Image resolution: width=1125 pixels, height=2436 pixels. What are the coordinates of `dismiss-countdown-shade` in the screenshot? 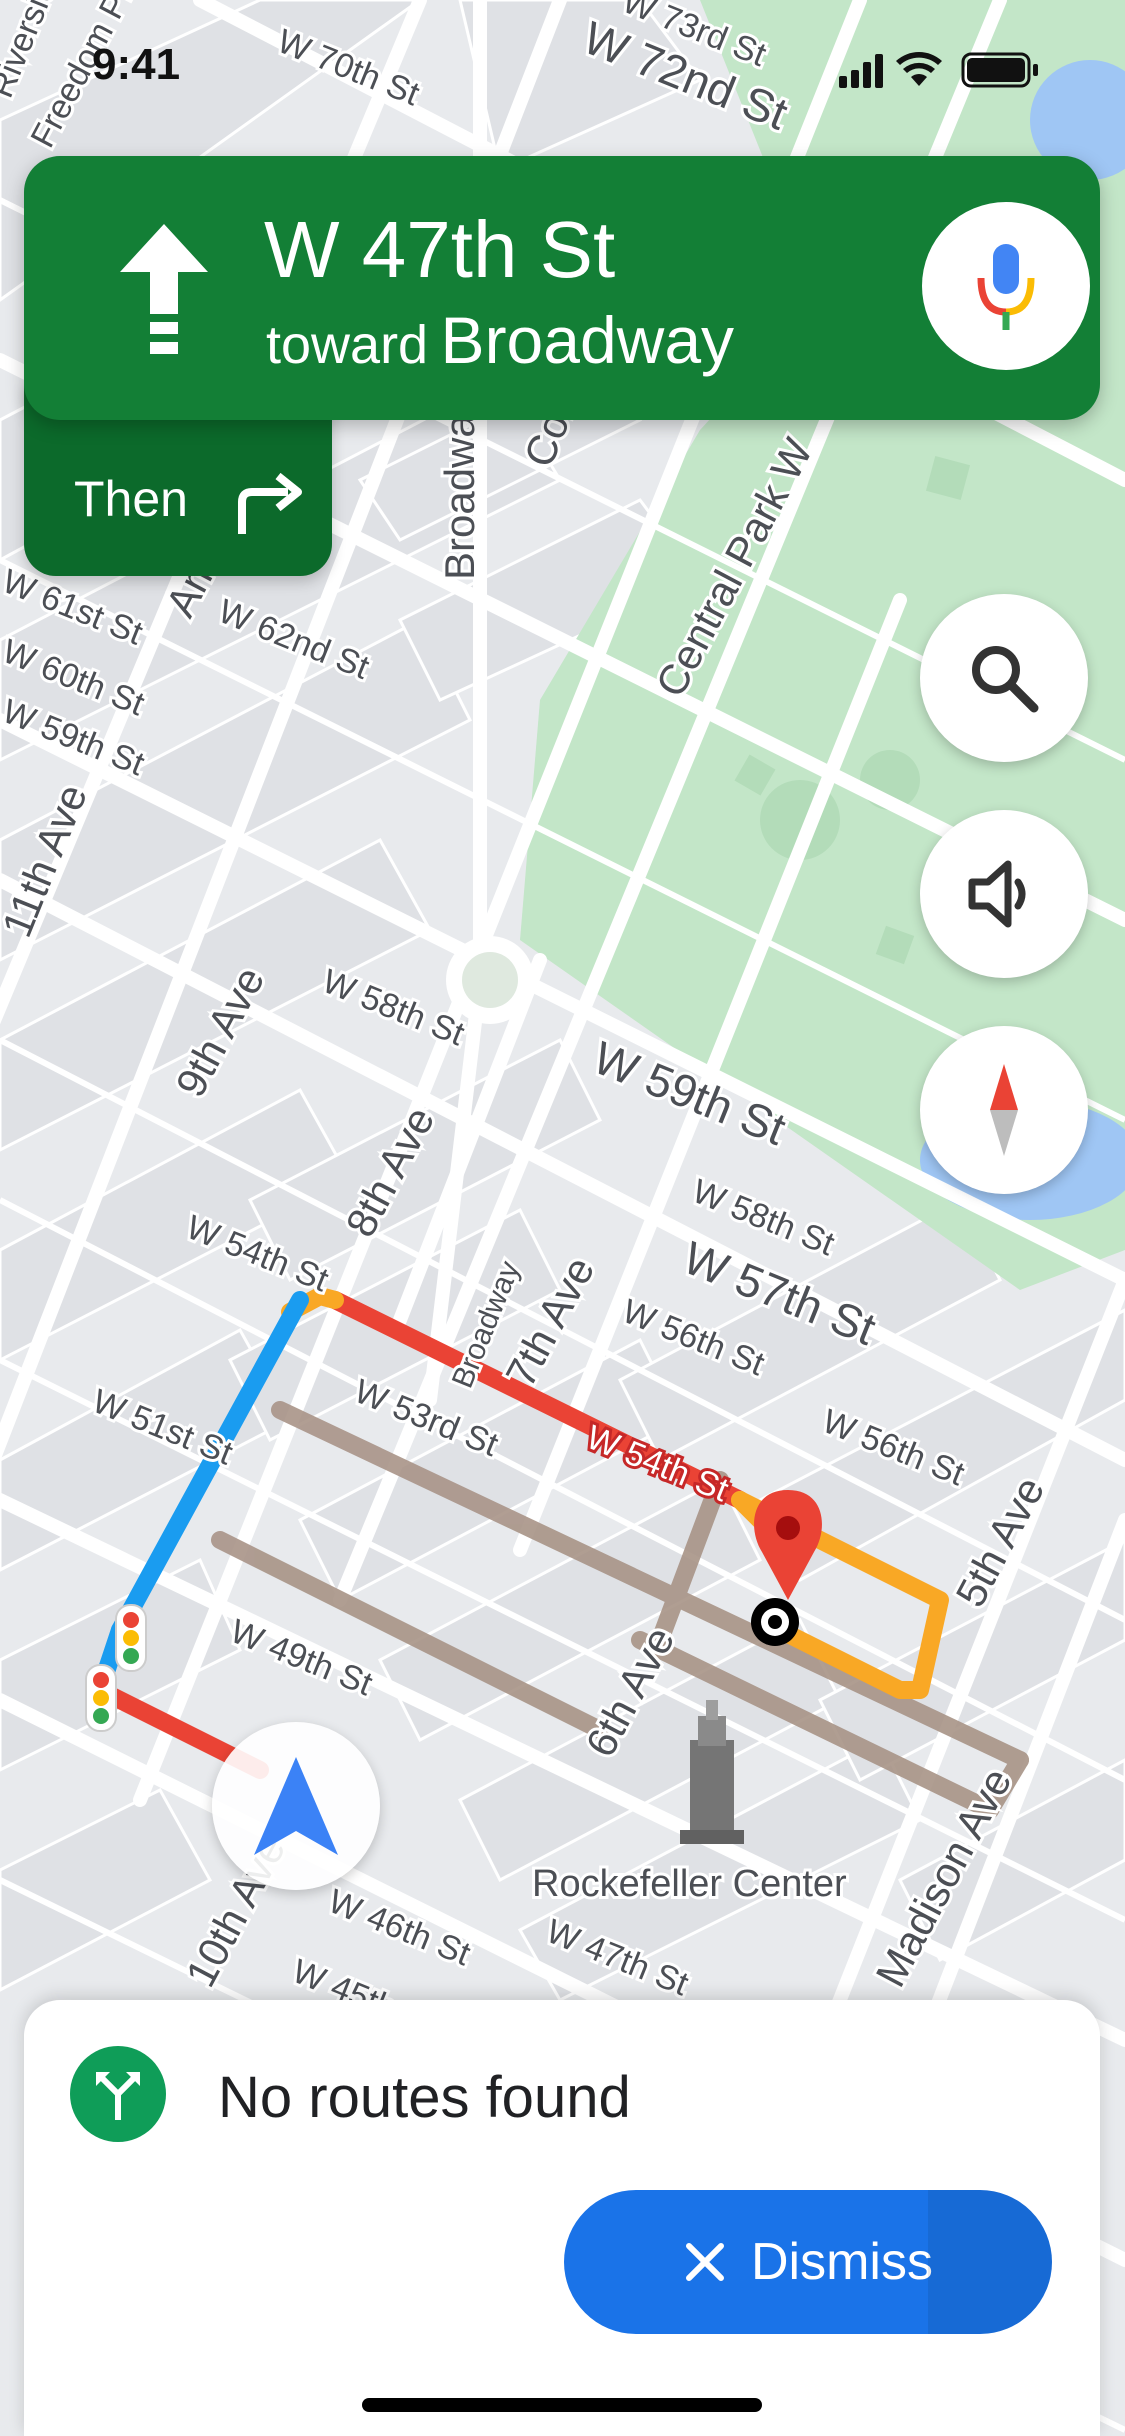 It's located at (990, 2262).